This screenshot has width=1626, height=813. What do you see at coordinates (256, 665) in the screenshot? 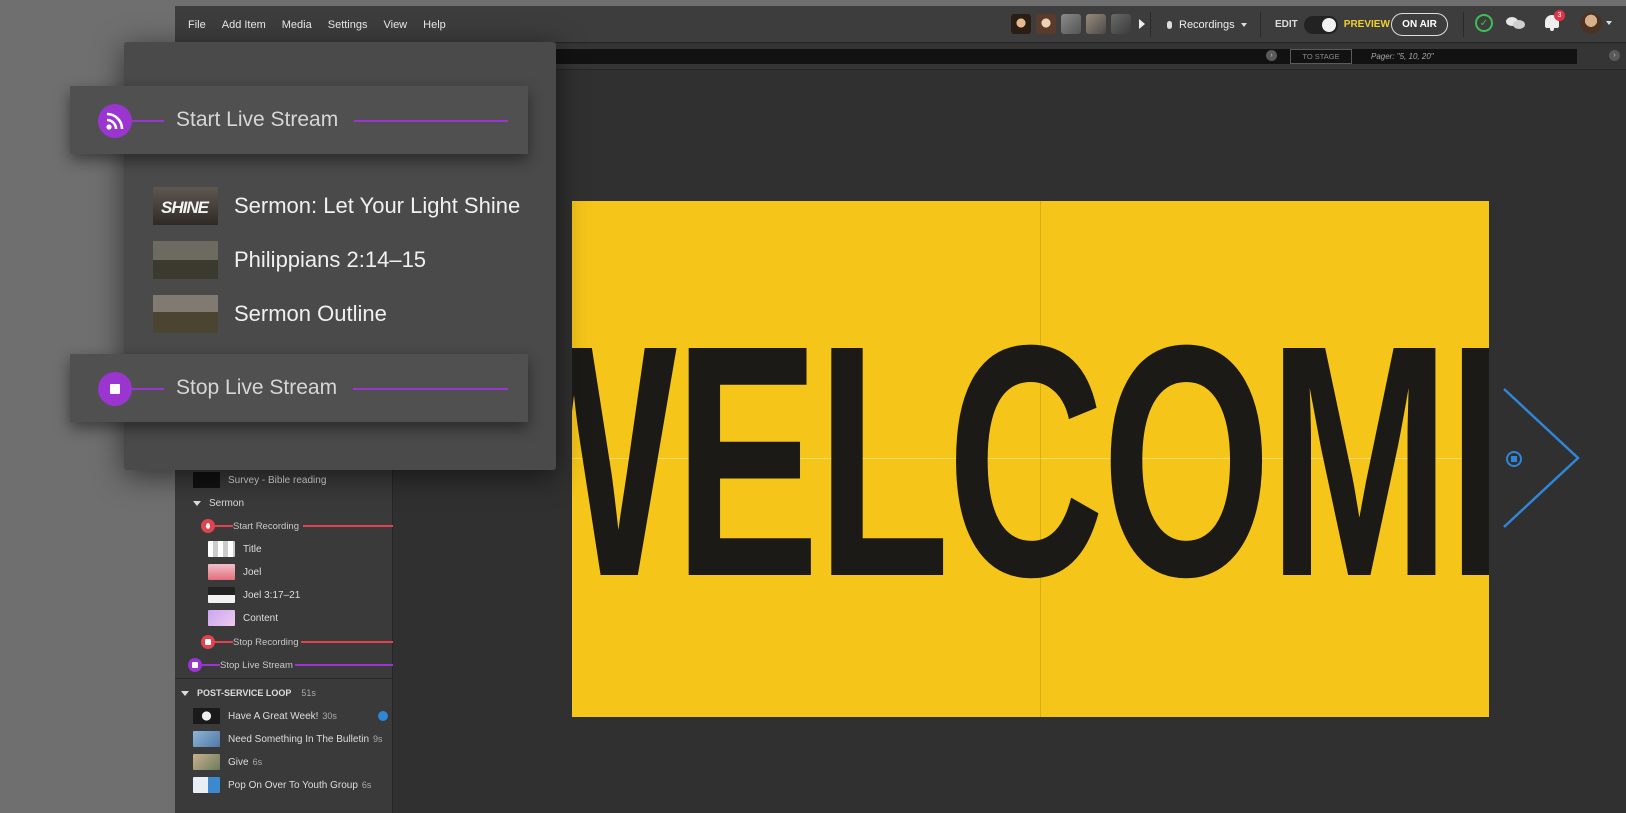
I see `cue-stop-live-stream: Stop Live Stream` at bounding box center [256, 665].